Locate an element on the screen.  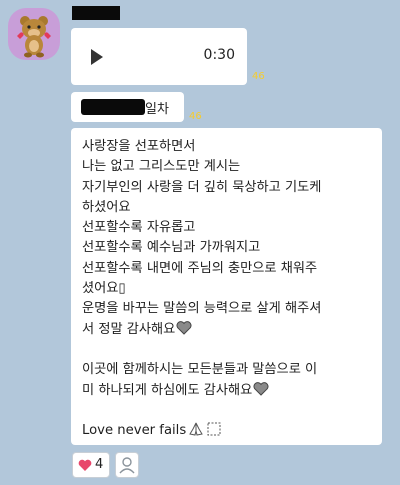
message-line: 자기부인의 사랑을 더 깊히 묵상하고 기도케 is located at coordinates (202, 187).